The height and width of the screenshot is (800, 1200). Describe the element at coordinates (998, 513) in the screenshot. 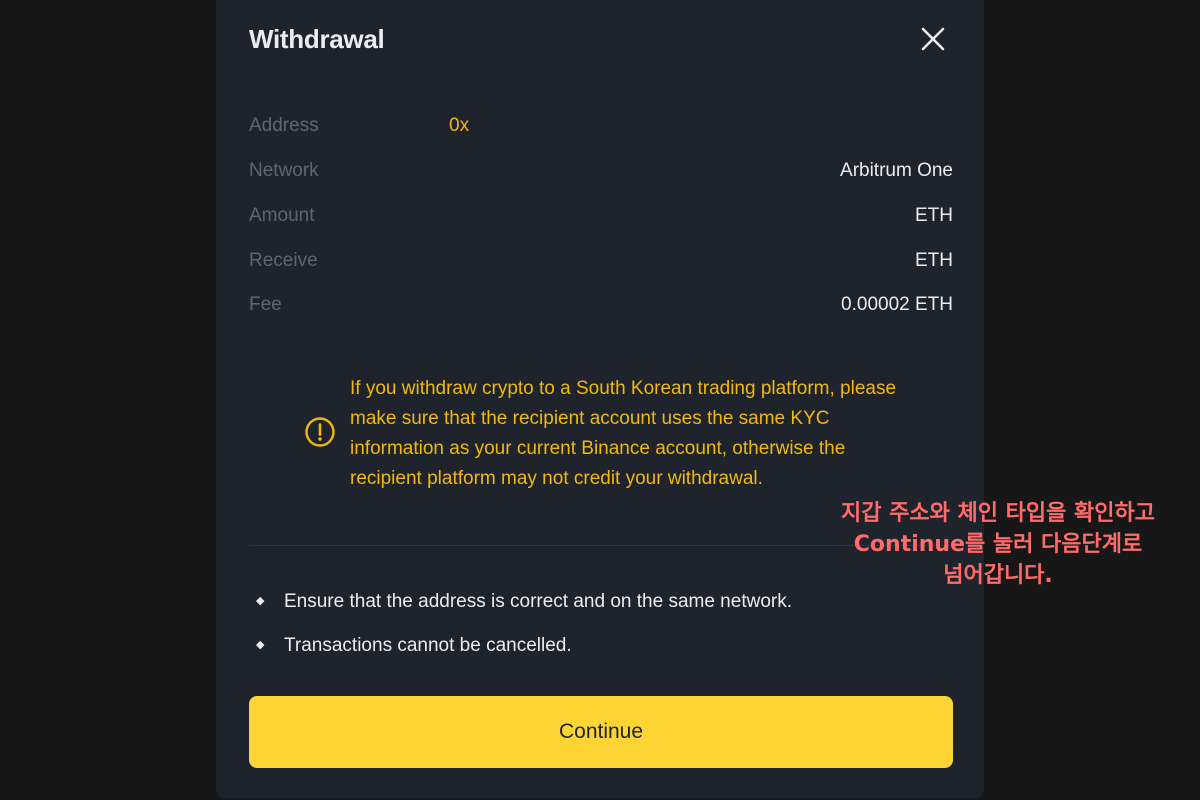

I see `annotation-line: 지갑 주소와 체인 타입을 확인하고` at that location.